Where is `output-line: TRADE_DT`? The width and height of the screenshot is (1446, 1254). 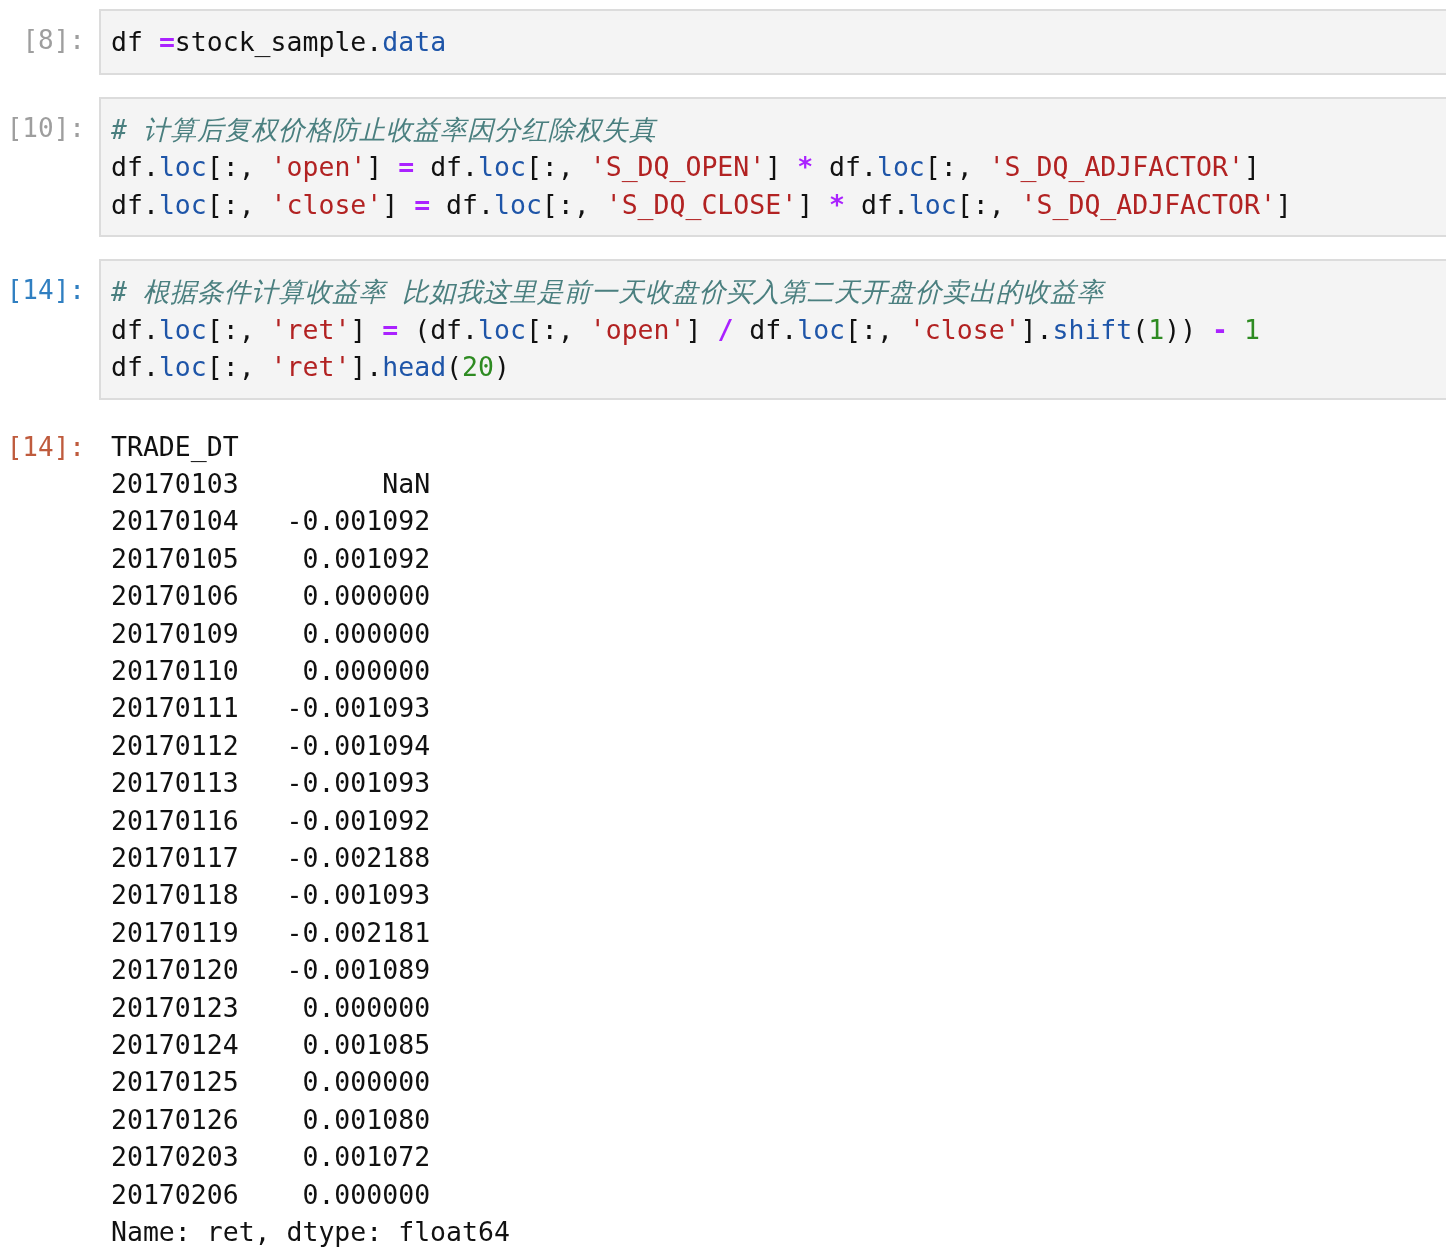
output-line: TRADE_DT is located at coordinates (175, 446).